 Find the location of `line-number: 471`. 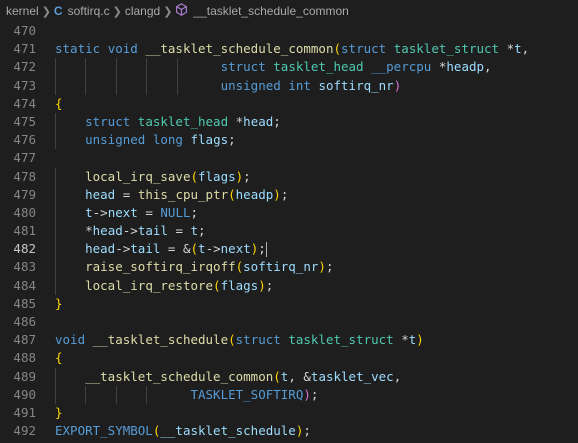

line-number: 471 is located at coordinates (24, 49).